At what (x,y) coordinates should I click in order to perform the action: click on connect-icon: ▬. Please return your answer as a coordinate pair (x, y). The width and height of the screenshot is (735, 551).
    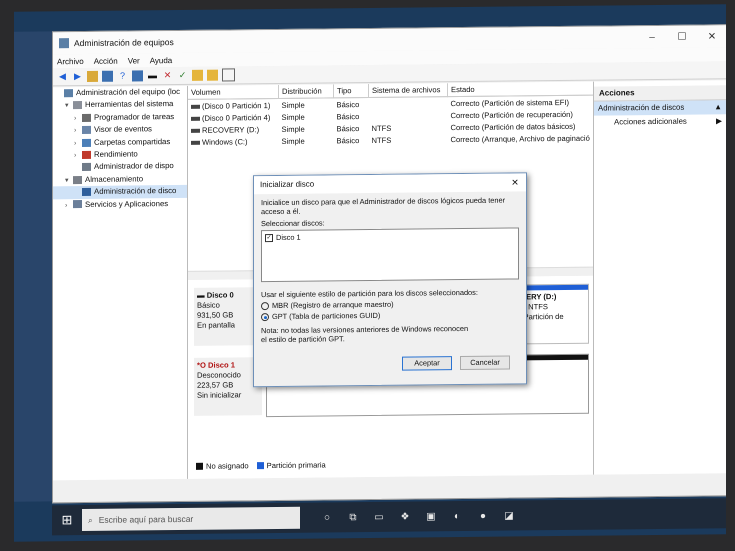
    Looking at the image, I should click on (152, 75).